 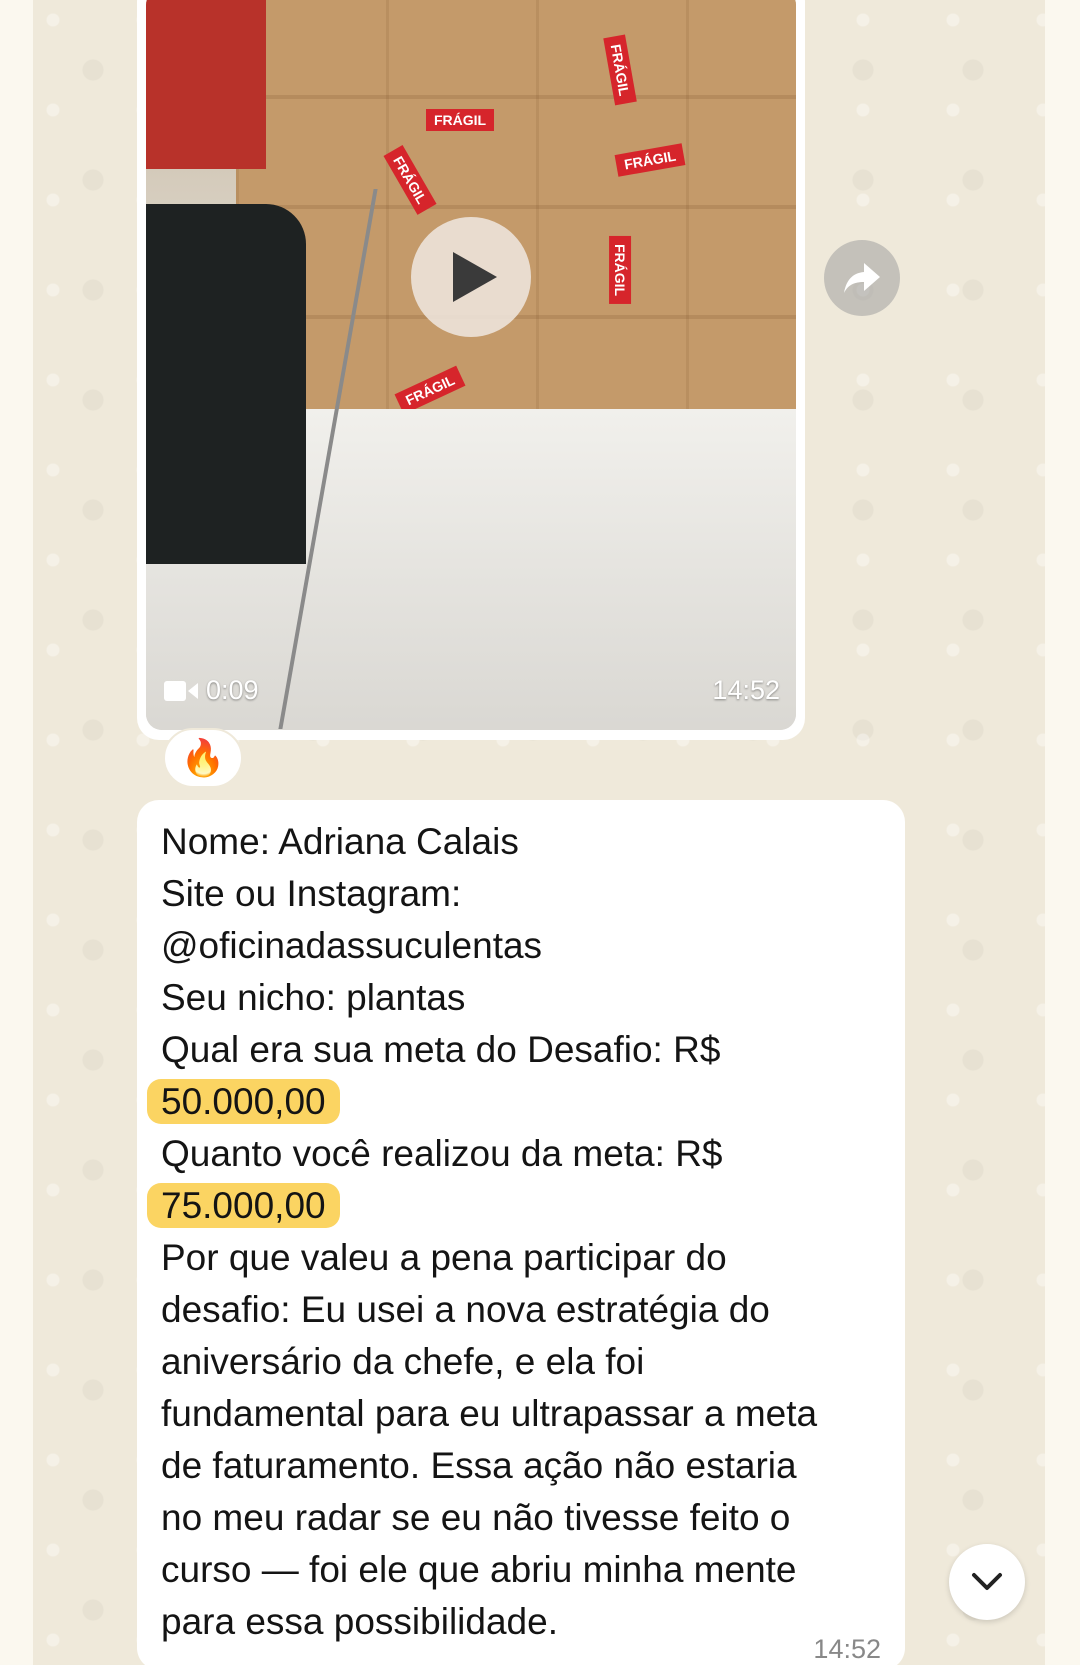 What do you see at coordinates (206, 84) in the screenshot?
I see `background-wall` at bounding box center [206, 84].